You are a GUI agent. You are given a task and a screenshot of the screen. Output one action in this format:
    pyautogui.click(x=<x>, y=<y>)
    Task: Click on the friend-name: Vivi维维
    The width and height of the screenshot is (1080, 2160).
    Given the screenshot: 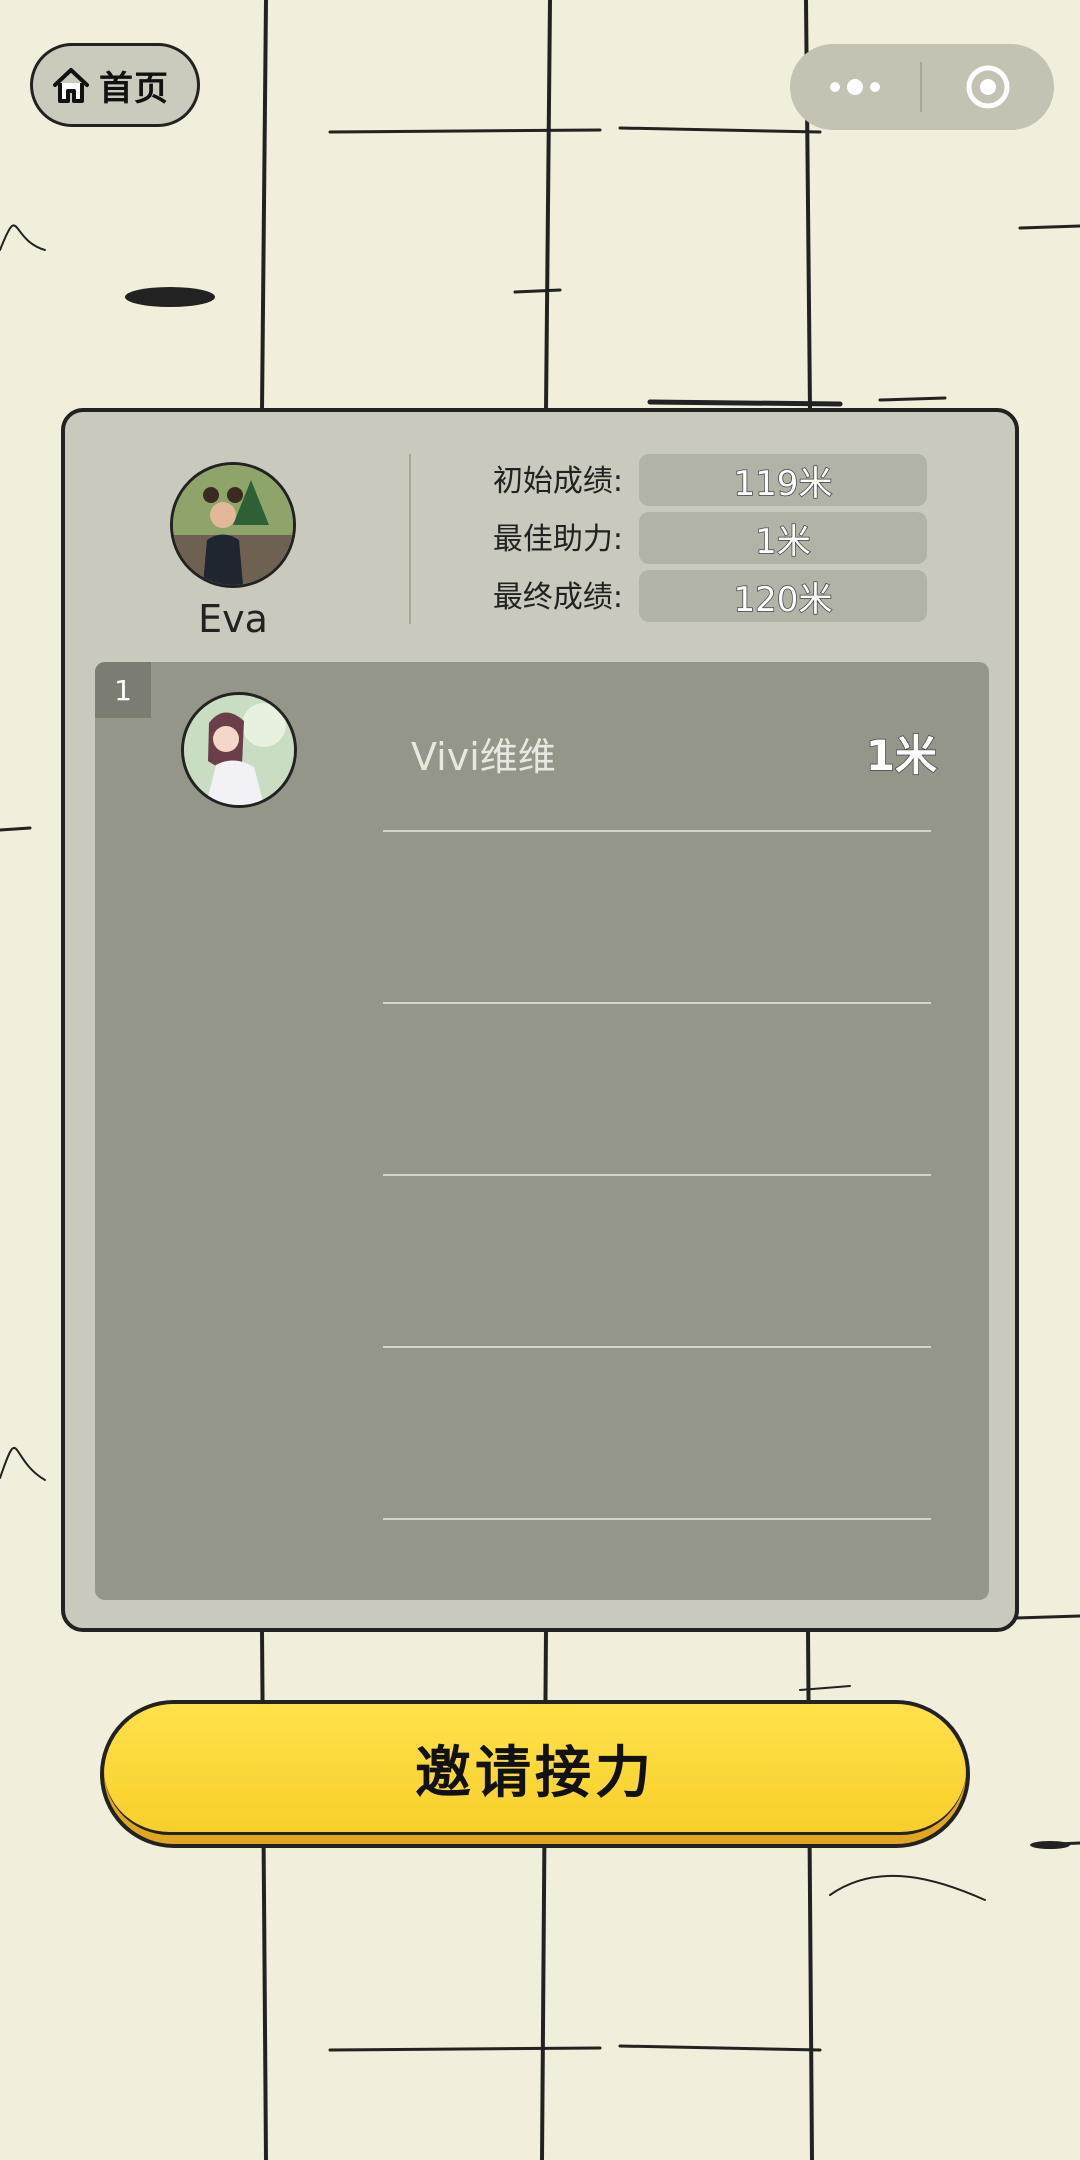 What is the action you would take?
    pyautogui.click(x=483, y=757)
    